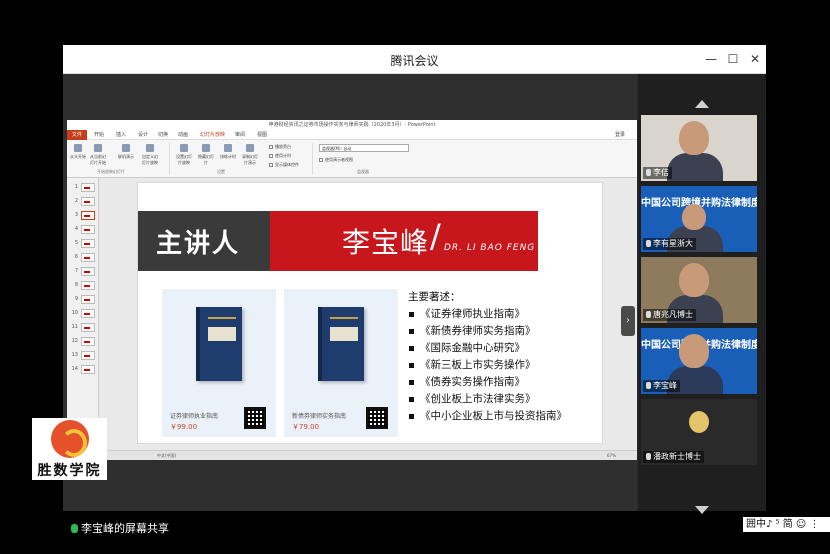 This screenshot has height=554, width=830. I want to click on speaker-name: 李宝峰, so click(386, 242).